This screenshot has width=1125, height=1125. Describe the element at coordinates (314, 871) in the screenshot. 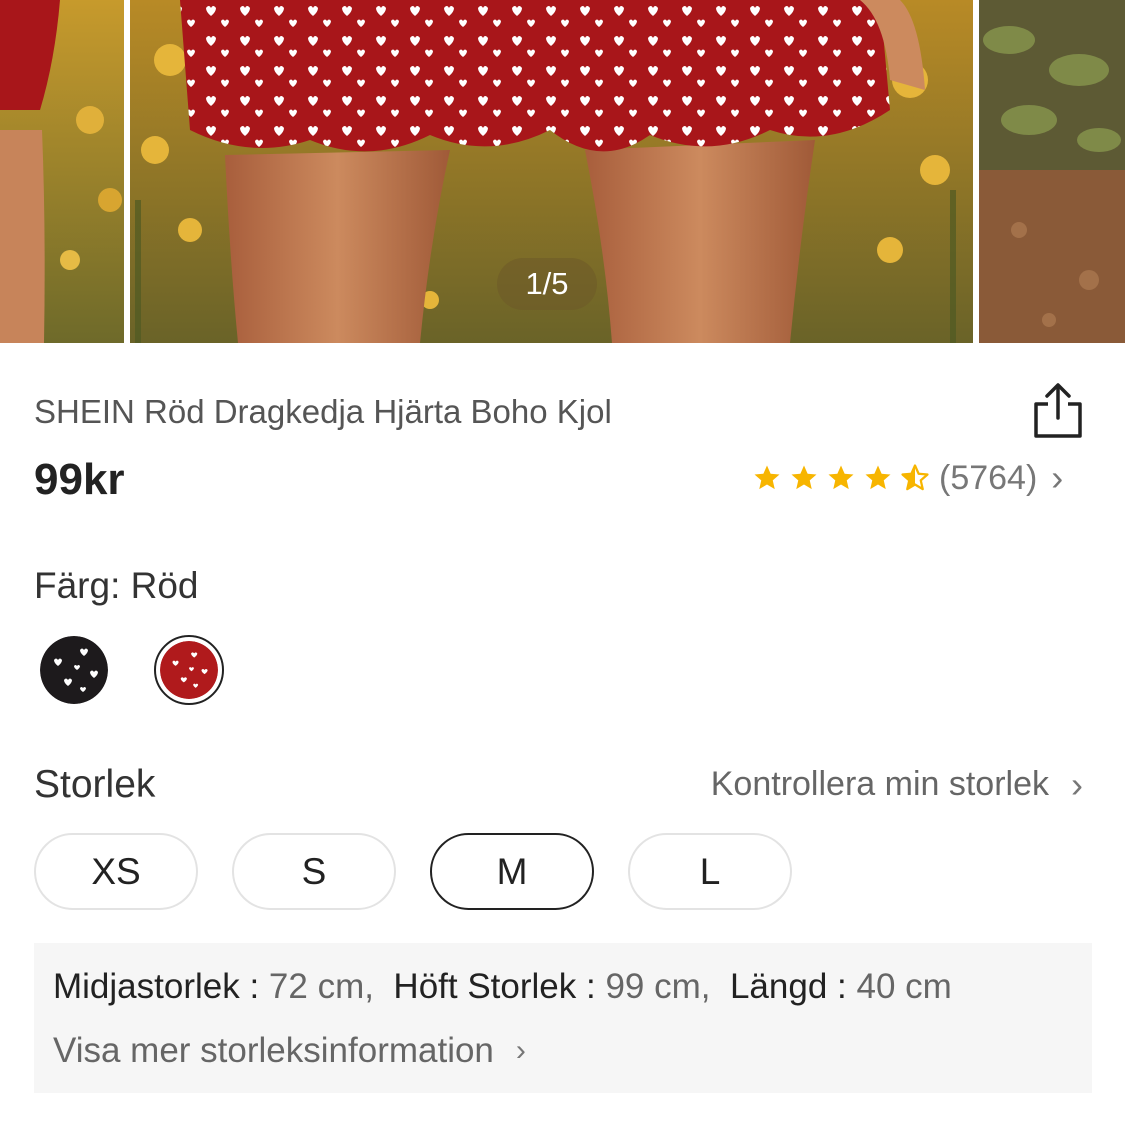

I see `size-option-s: S` at that location.